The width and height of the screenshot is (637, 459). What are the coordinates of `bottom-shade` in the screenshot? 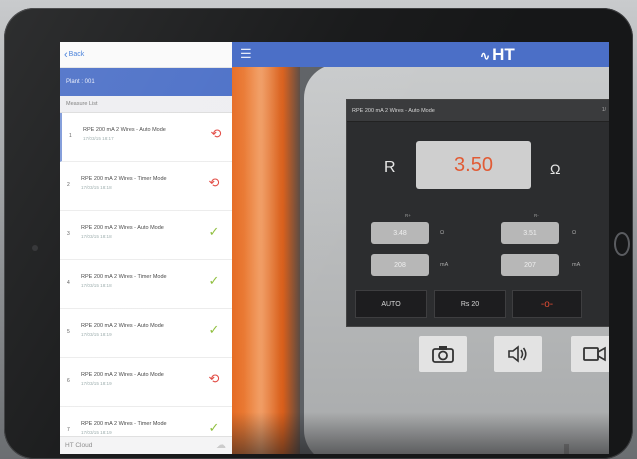 It's located at (420, 433).